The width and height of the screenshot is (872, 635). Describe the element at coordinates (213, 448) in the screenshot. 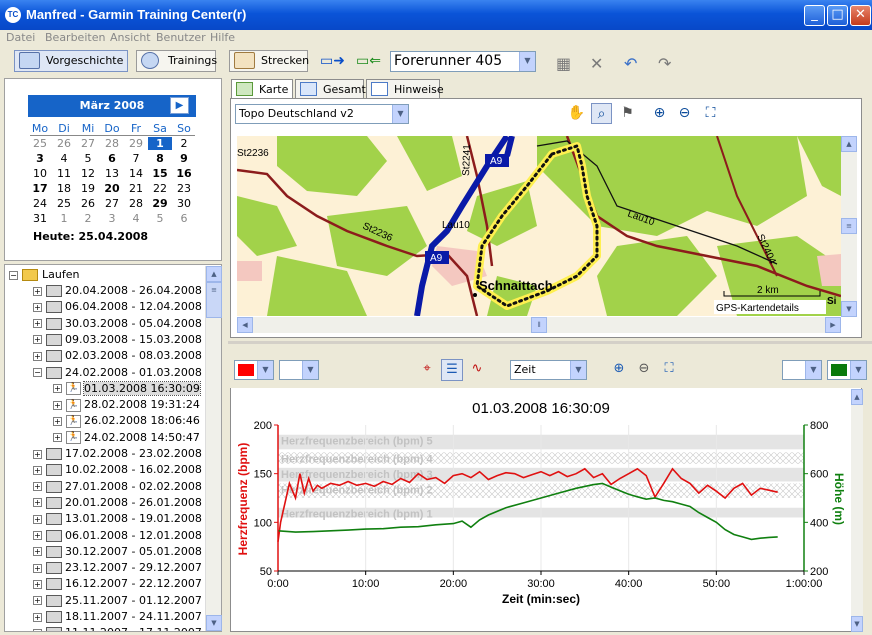

I see `tree-scrollbar: ▲ ≡ ▼` at that location.